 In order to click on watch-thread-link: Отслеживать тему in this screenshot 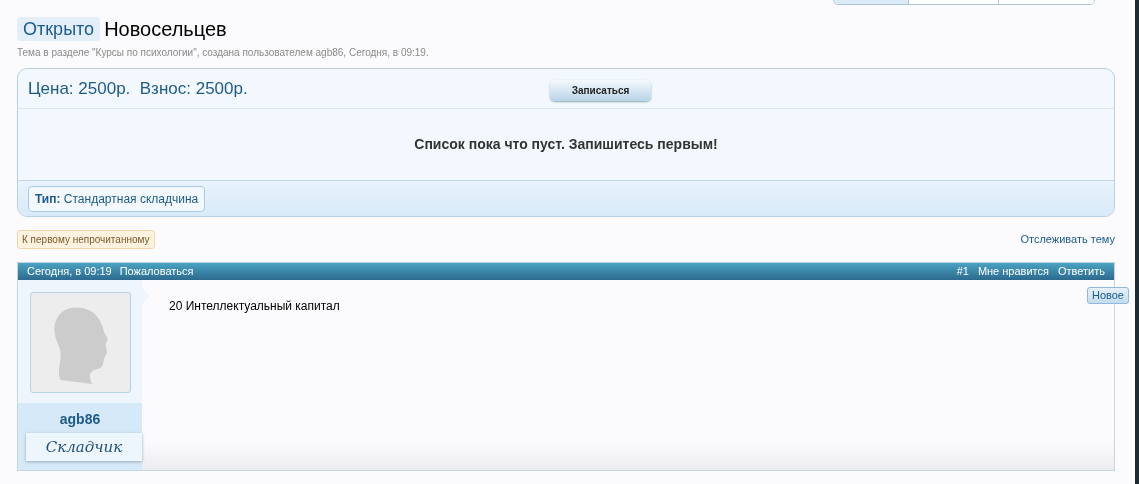, I will do `click(1067, 239)`.